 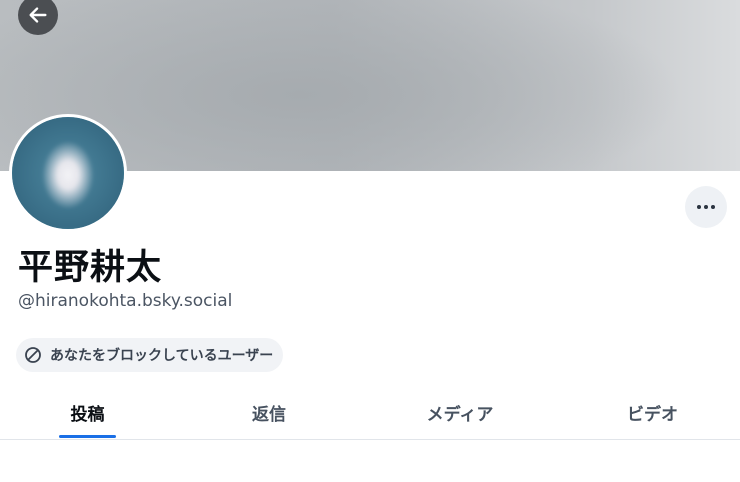 I want to click on avatar, so click(x=68, y=173).